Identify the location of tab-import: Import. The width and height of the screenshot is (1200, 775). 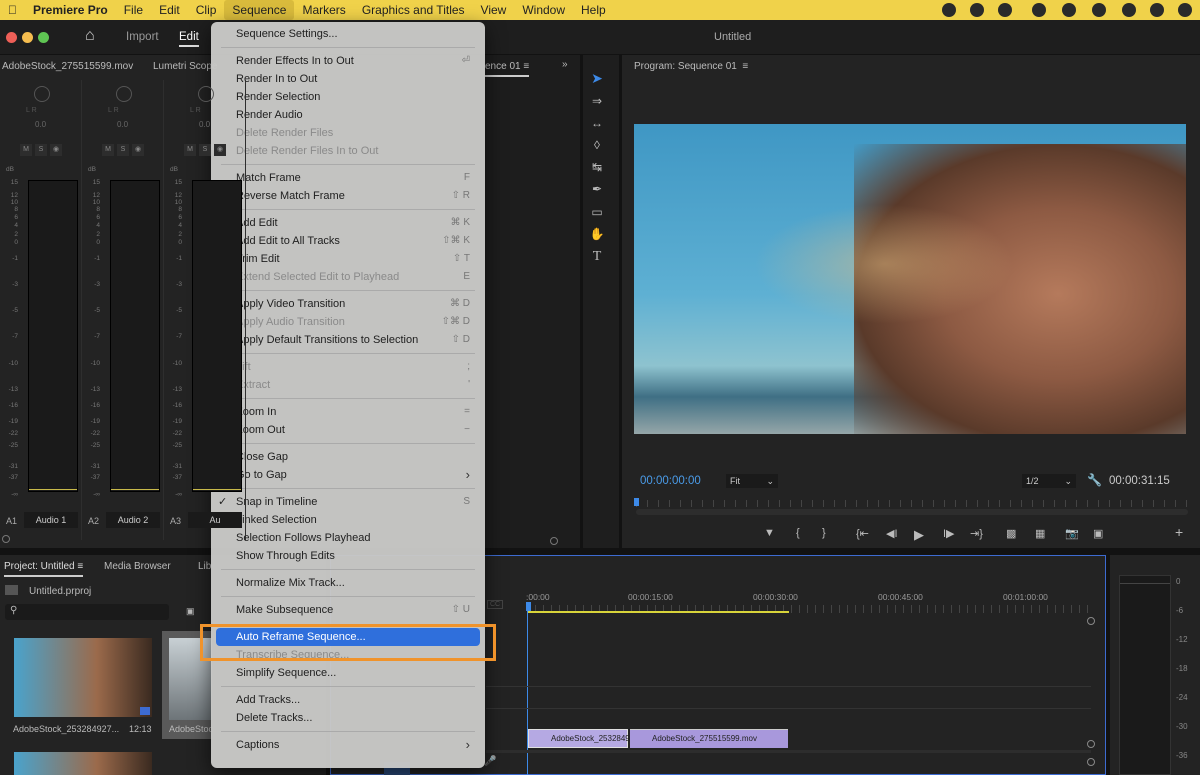
(142, 37).